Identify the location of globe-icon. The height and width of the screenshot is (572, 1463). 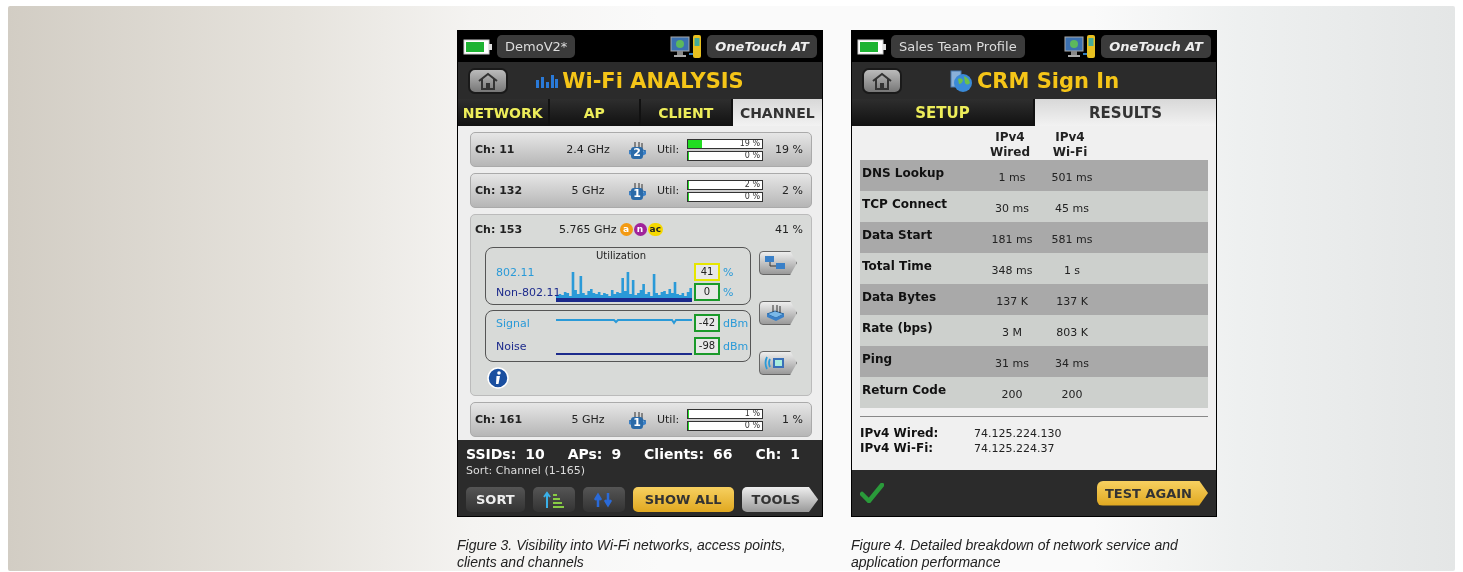
(960, 80).